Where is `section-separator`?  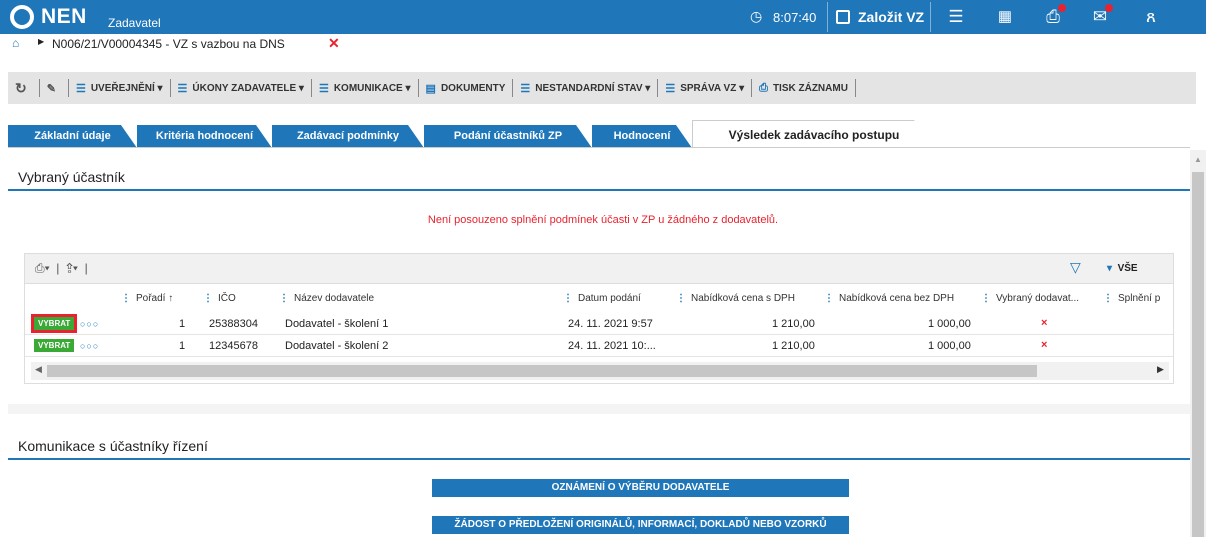
section-separator is located at coordinates (599, 409).